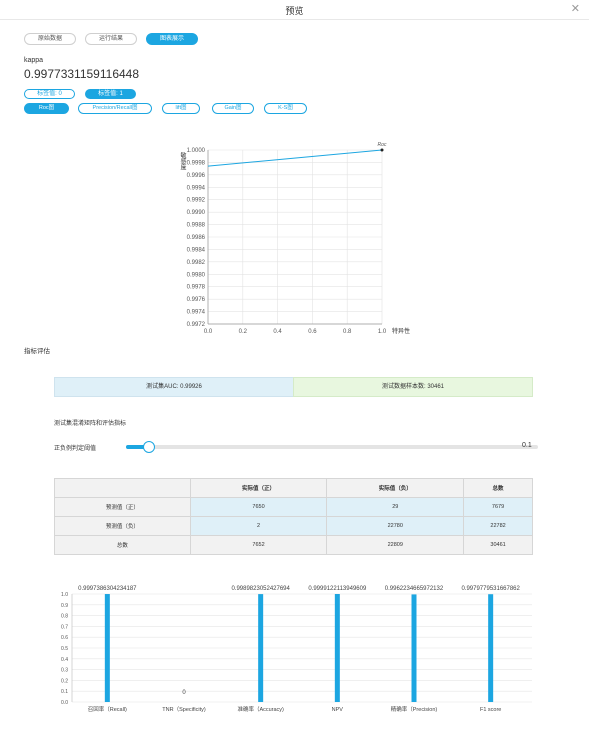 This screenshot has height=731, width=589. I want to click on label-value-0-button: 标签值: 0, so click(49, 94).